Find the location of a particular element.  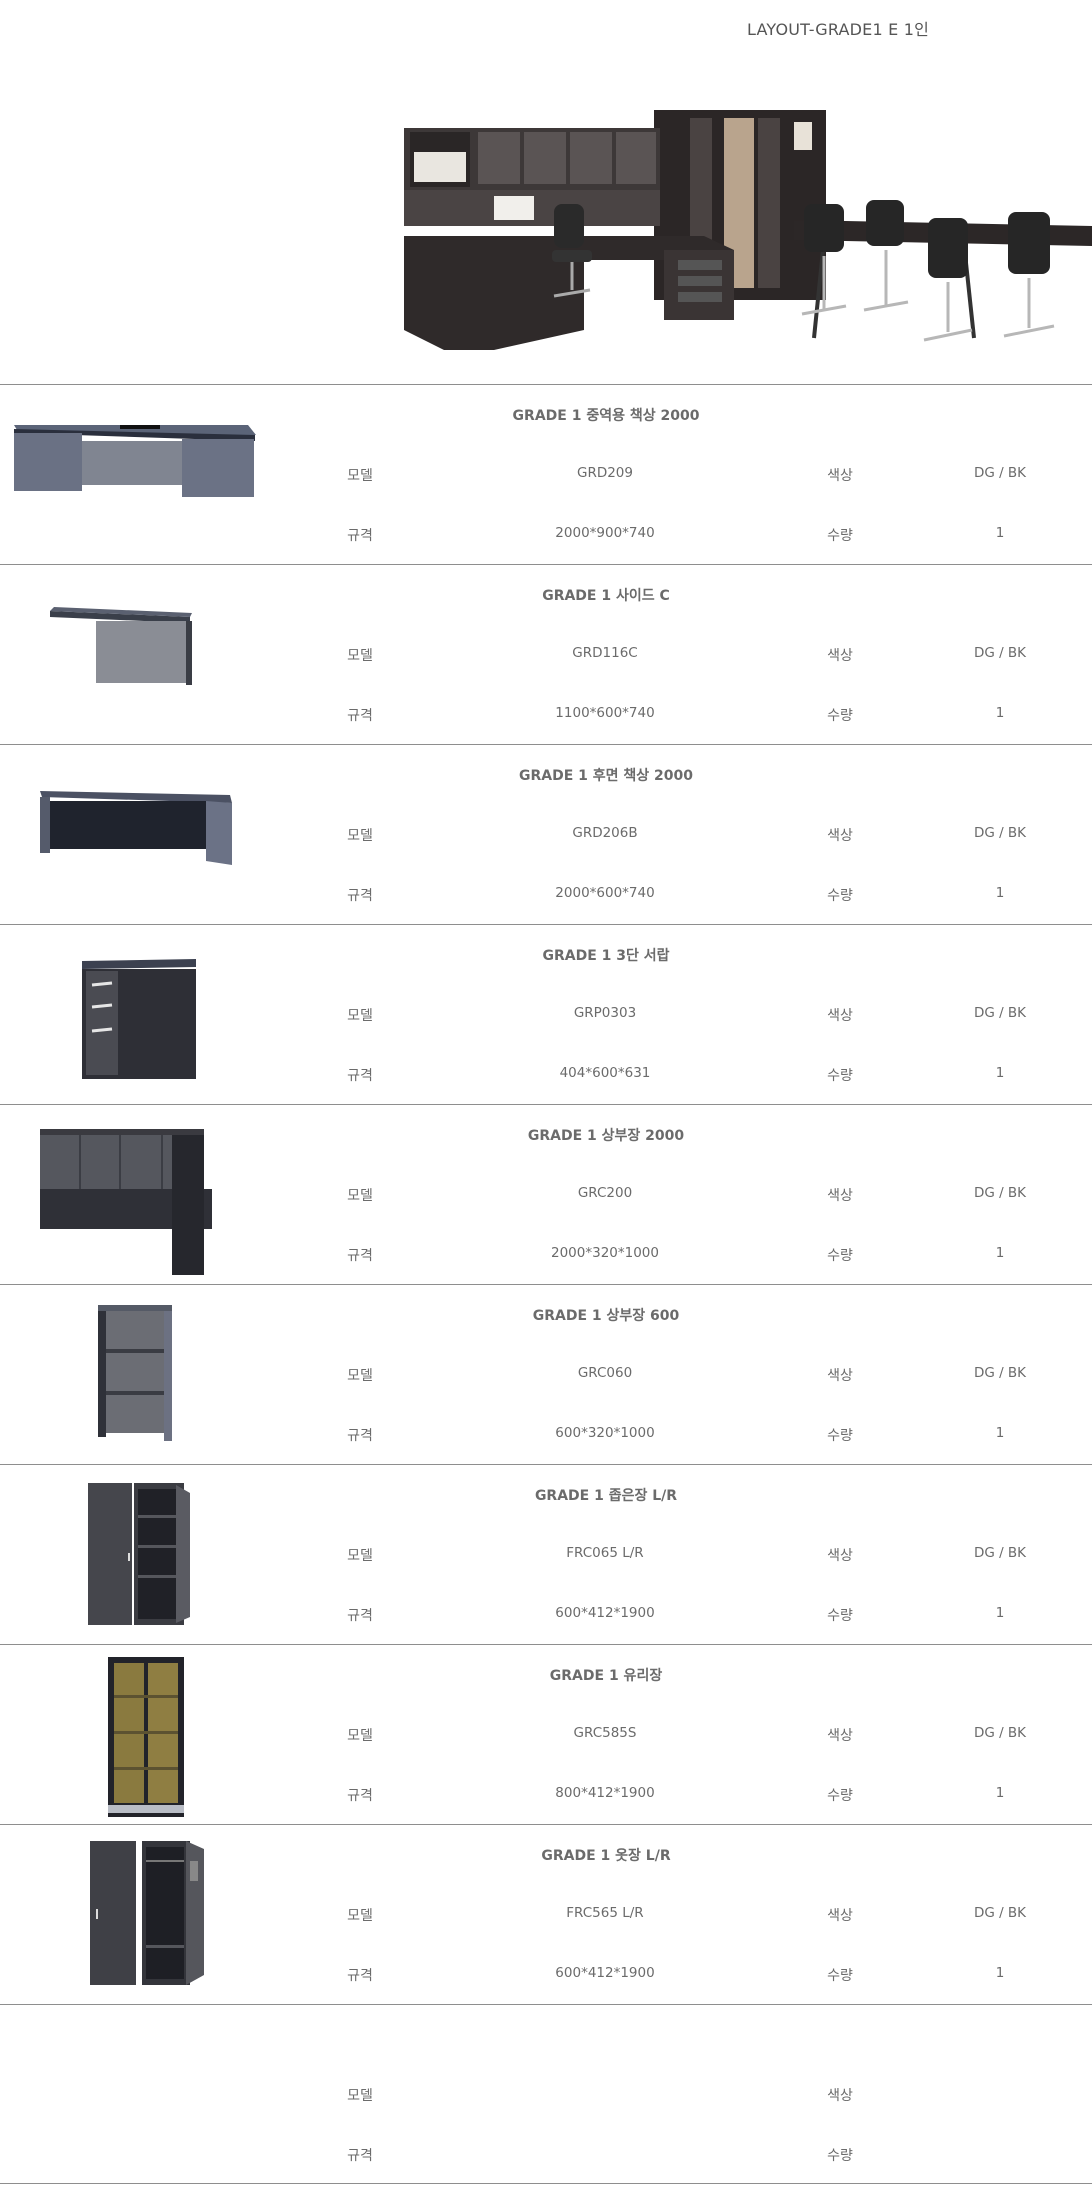

model-value: GRC585S is located at coordinates (605, 1733).